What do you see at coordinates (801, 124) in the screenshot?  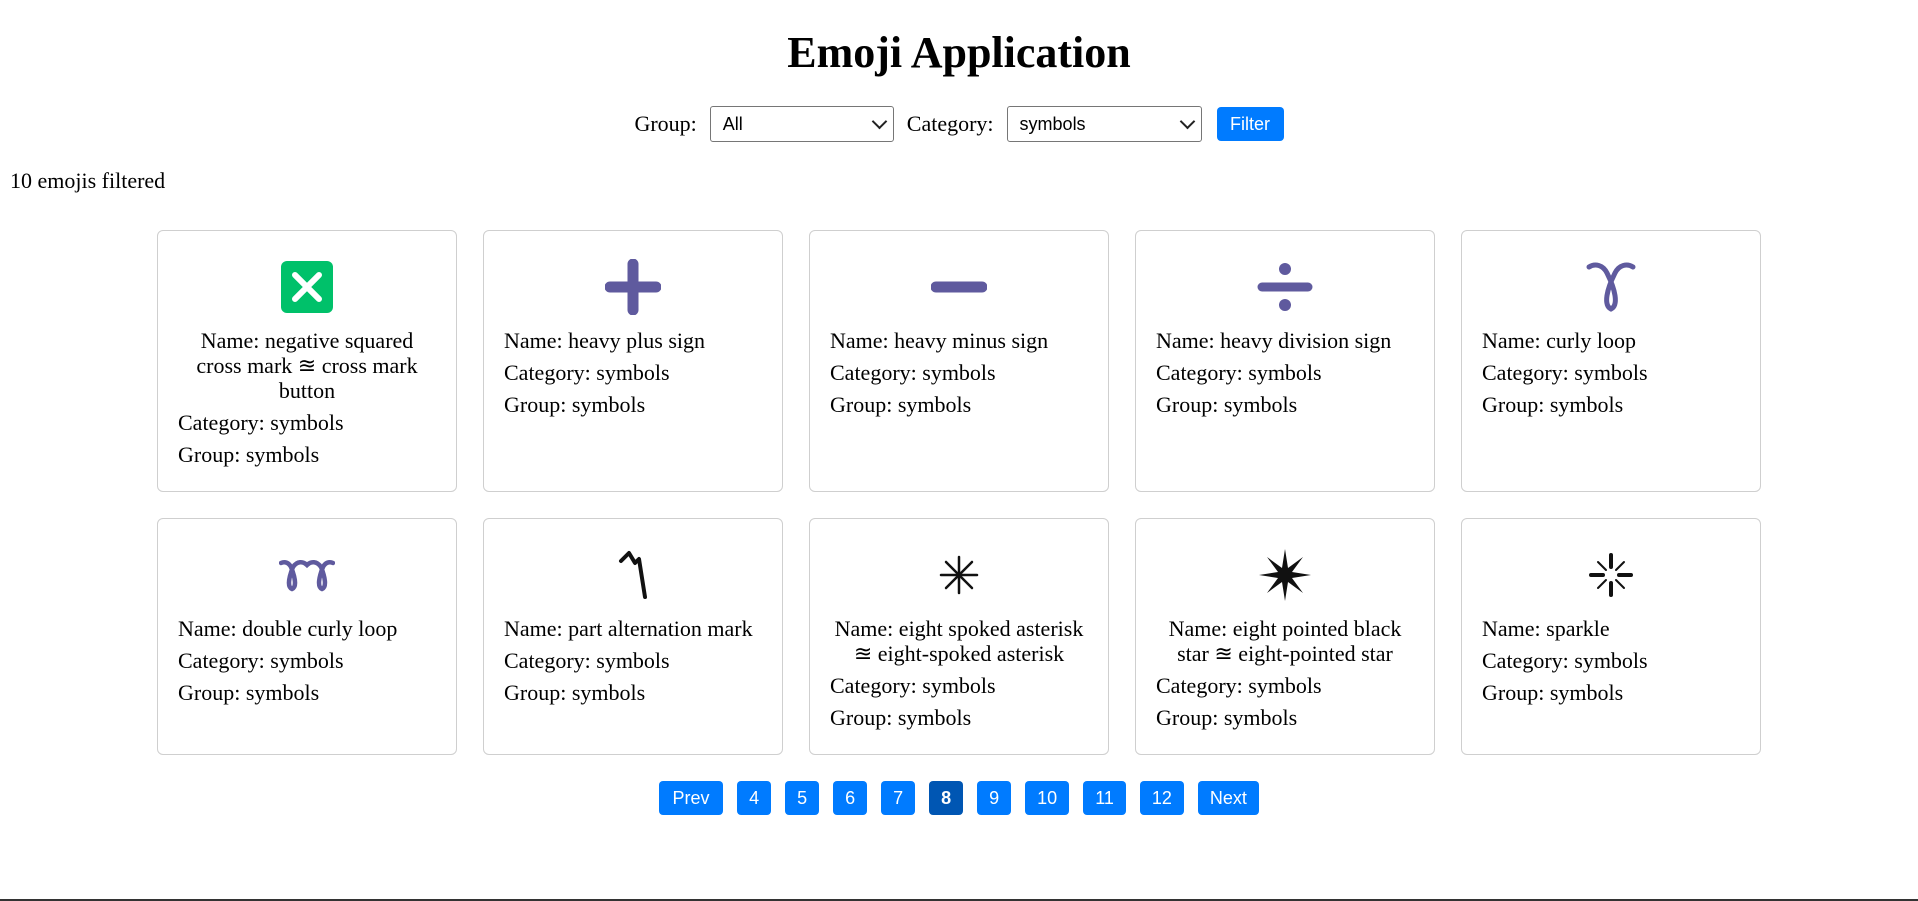 I see `group-select: All` at bounding box center [801, 124].